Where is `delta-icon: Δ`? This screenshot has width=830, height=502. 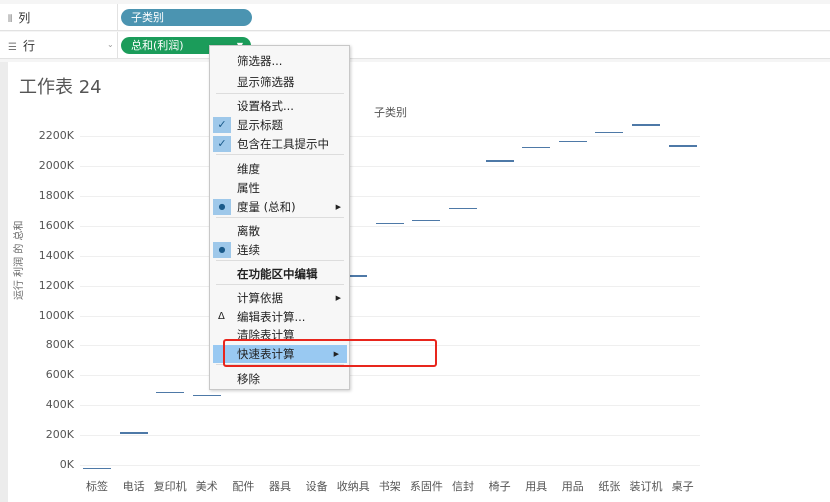
delta-icon: Δ is located at coordinates (221, 316).